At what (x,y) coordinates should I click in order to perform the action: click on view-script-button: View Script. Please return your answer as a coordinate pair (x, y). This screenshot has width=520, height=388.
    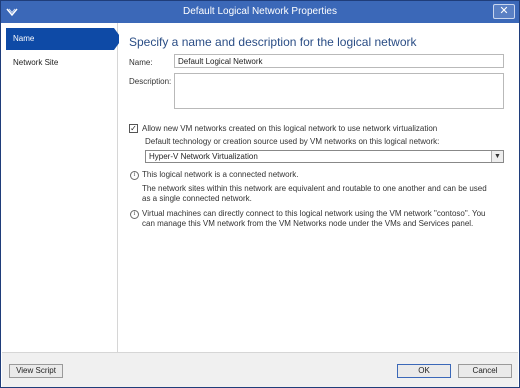
    Looking at the image, I should click on (36, 371).